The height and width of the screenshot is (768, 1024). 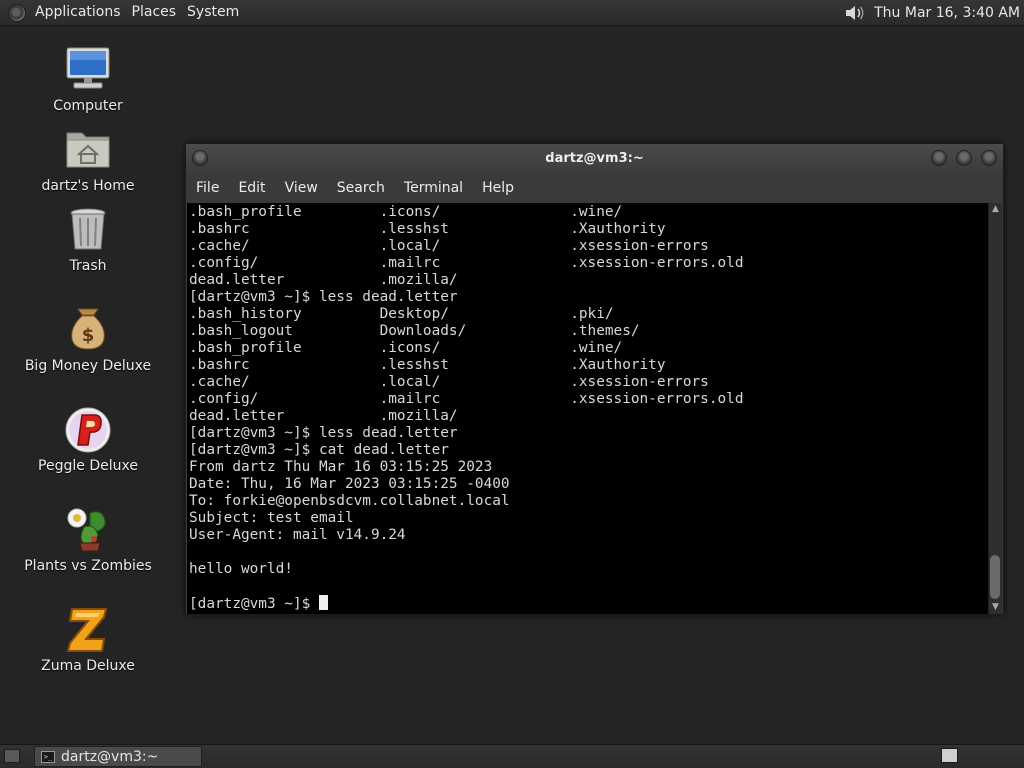 What do you see at coordinates (254, 604) in the screenshot?
I see `terminal-prompt: [dartz@vm3 ~]$` at bounding box center [254, 604].